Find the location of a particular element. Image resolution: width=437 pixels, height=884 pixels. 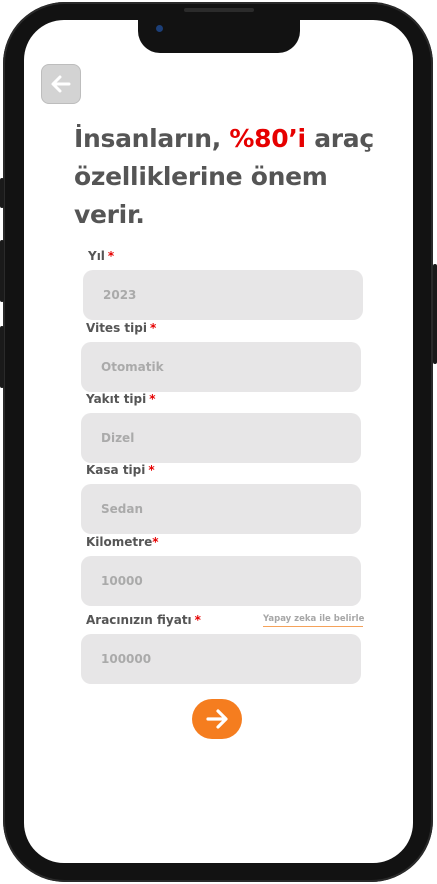

arrow-right-icon is located at coordinates (217, 719).